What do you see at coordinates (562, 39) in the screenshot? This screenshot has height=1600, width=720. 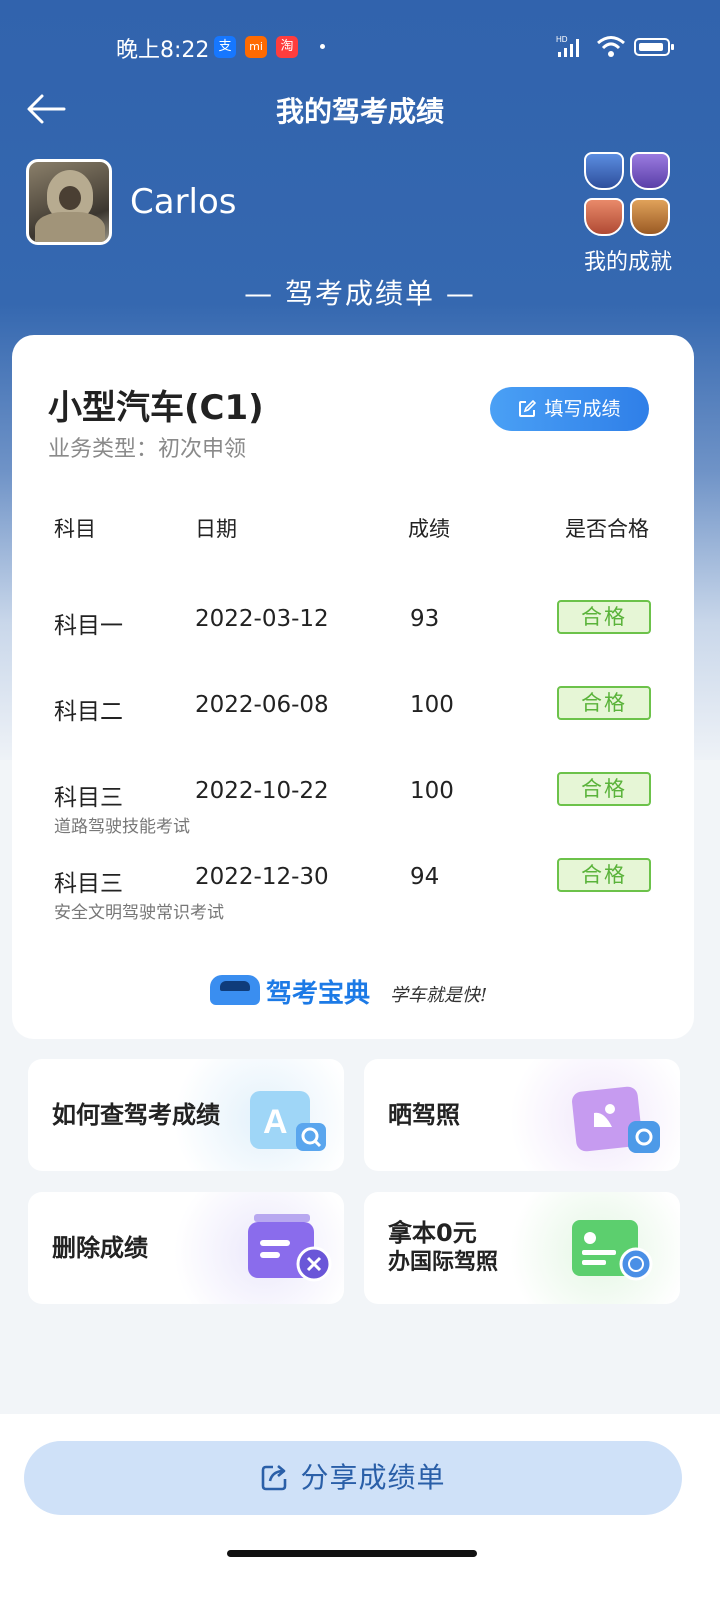 I see `svg-text: HD` at bounding box center [562, 39].